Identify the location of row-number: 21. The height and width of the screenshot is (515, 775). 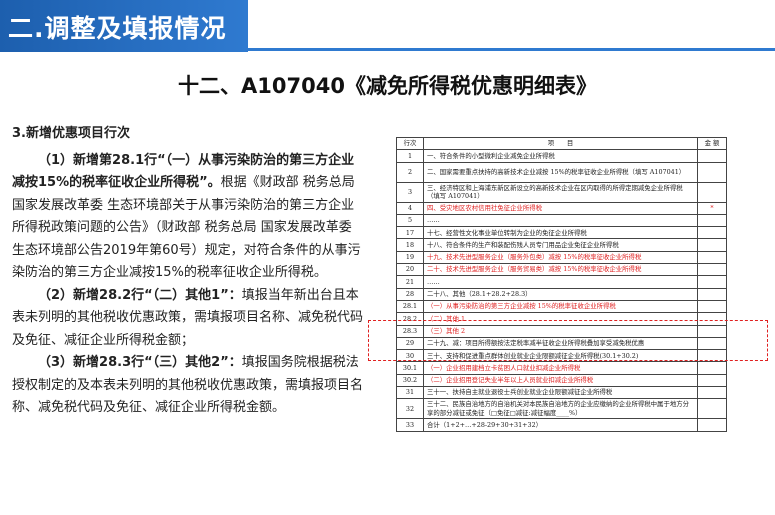
(410, 282).